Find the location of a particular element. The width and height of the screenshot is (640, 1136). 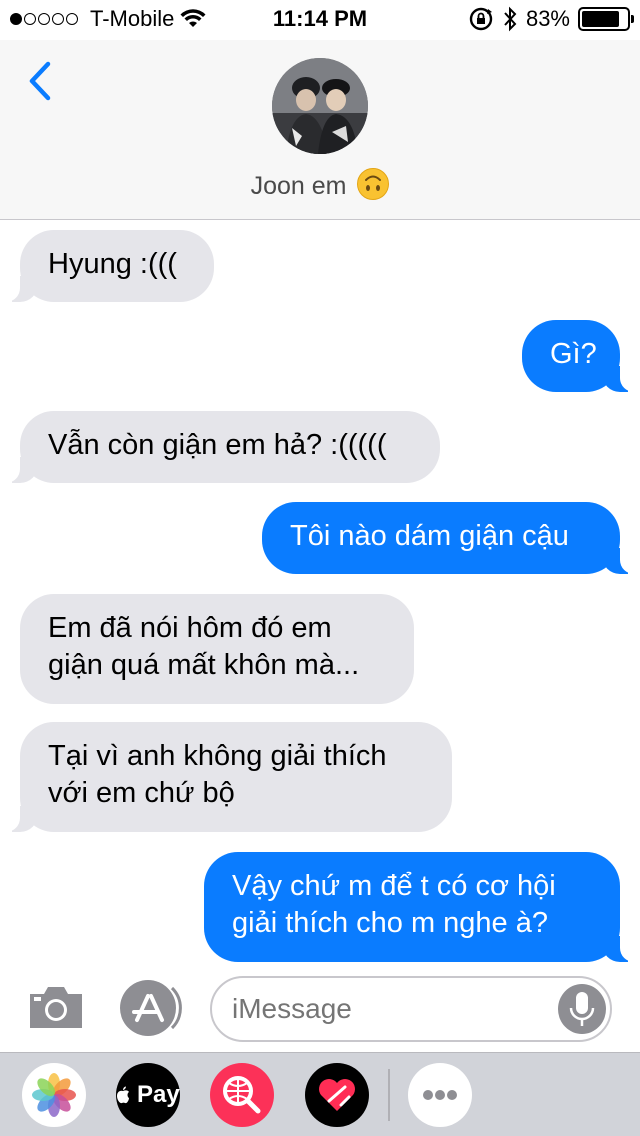

apple-pay-label: Pay is located at coordinates (158, 1094).